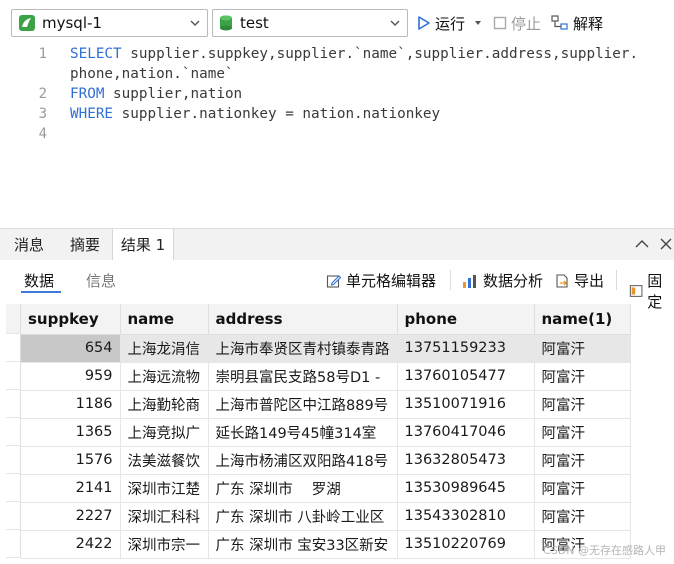 Image resolution: width=674 pixels, height=564 pixels. What do you see at coordinates (164, 376) in the screenshot?
I see `table-cell: 上海远流物` at bounding box center [164, 376].